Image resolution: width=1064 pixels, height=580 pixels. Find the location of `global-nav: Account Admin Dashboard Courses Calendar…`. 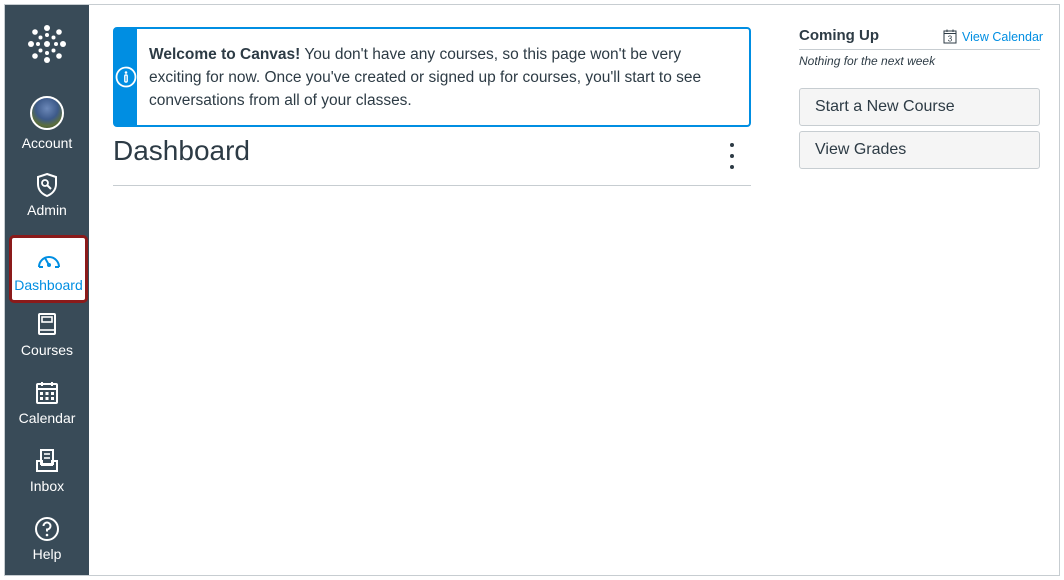

global-nav: Account Admin Dashboard Courses Calendar… is located at coordinates (47, 290).